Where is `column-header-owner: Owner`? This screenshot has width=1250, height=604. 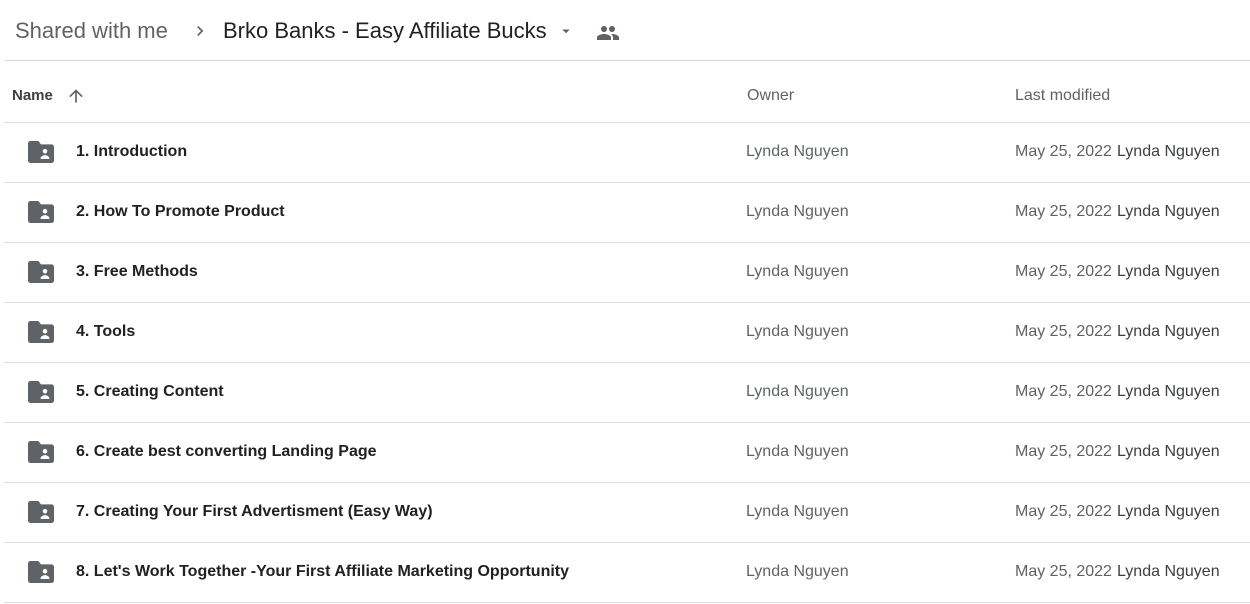
column-header-owner: Owner is located at coordinates (770, 96).